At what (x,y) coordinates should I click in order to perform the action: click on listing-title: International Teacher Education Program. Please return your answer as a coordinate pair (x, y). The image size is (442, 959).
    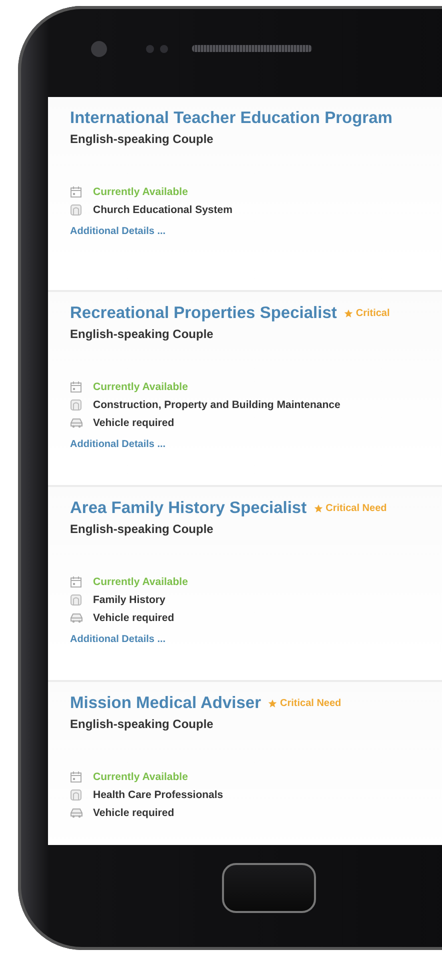
    Looking at the image, I should click on (231, 118).